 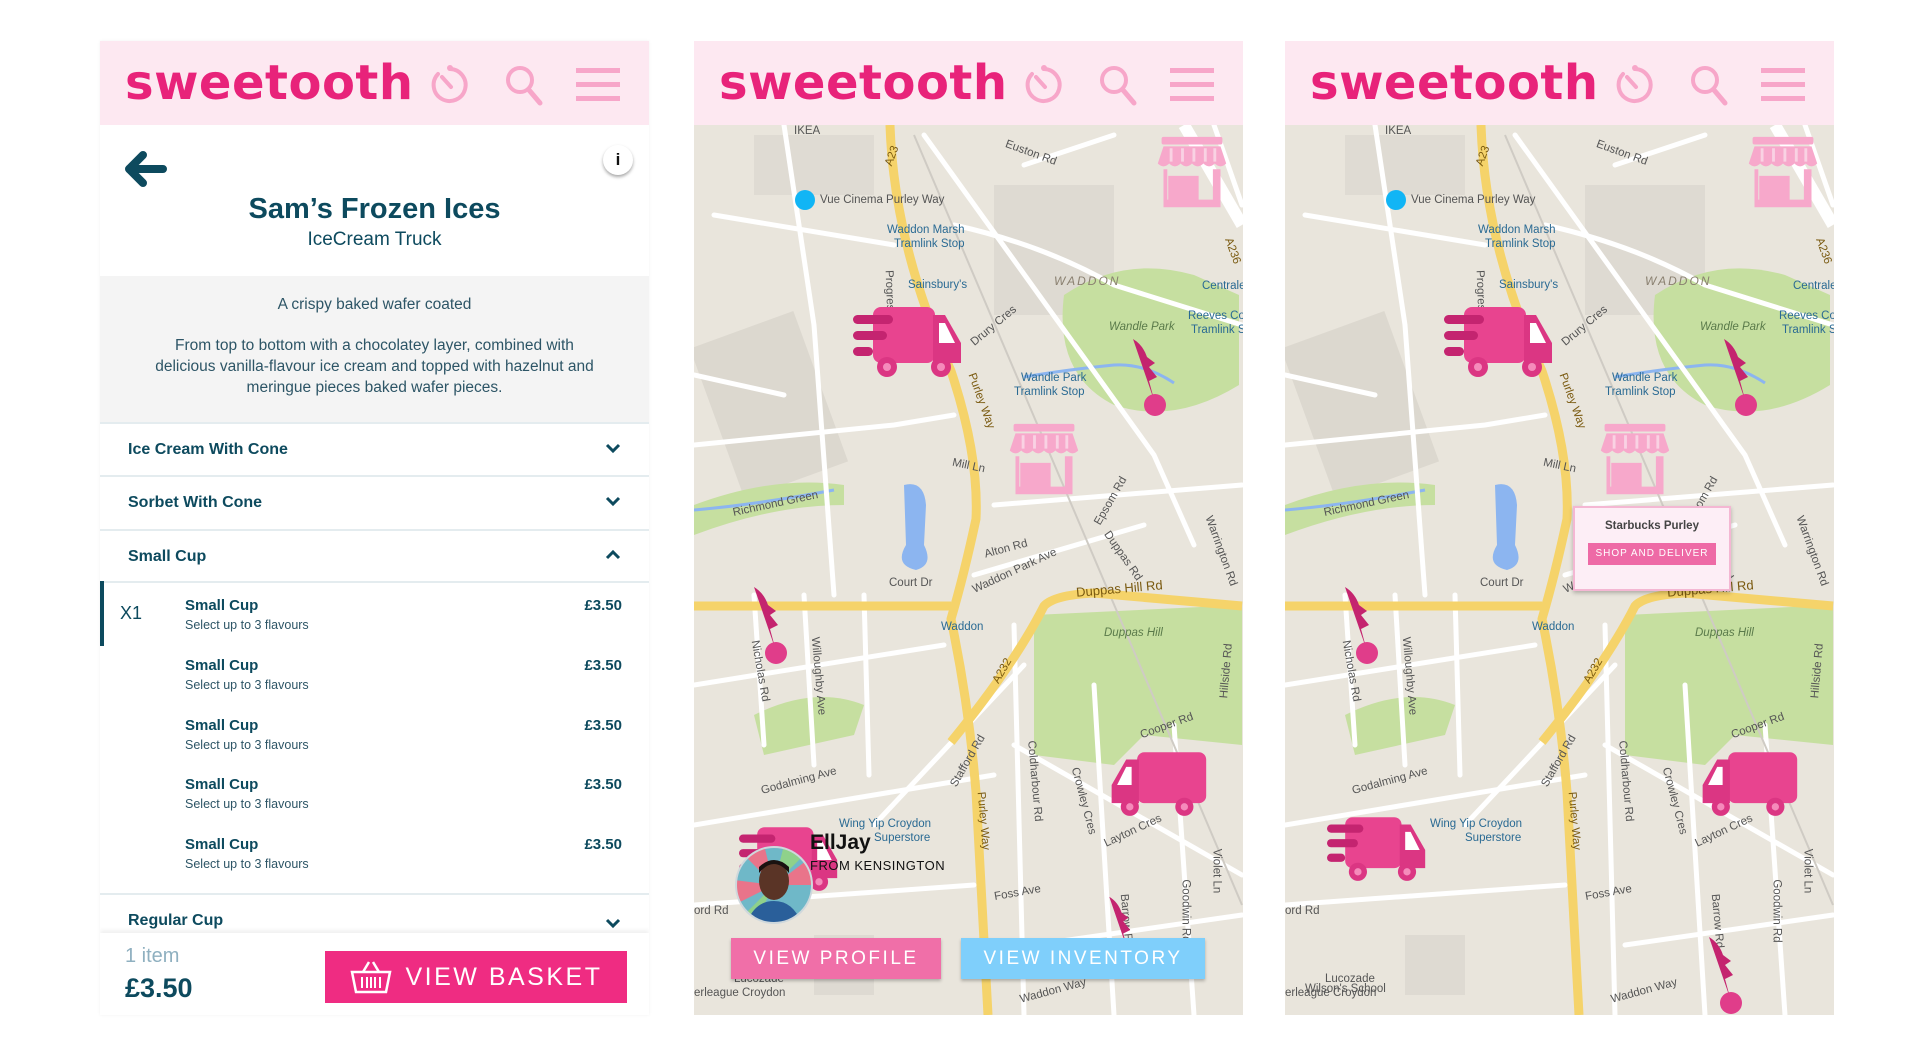 I want to click on chevron-up-icon, so click(x=613, y=554).